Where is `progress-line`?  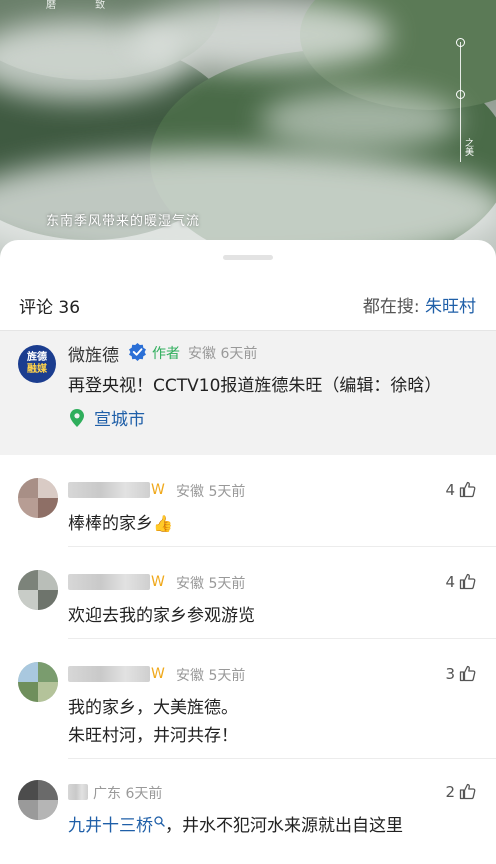 progress-line is located at coordinates (460, 102).